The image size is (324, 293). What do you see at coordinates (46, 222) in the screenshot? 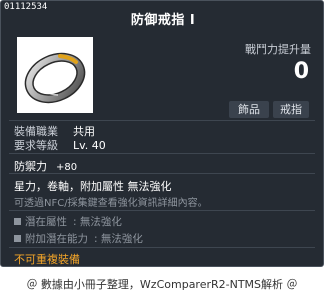
I see `potential-label: 潛在屬性` at bounding box center [46, 222].